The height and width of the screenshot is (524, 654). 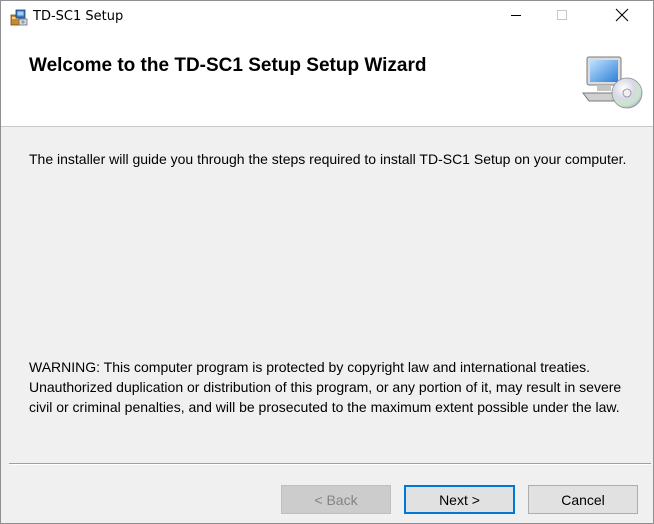 What do you see at coordinates (330, 464) in the screenshot?
I see `footer-divider` at bounding box center [330, 464].